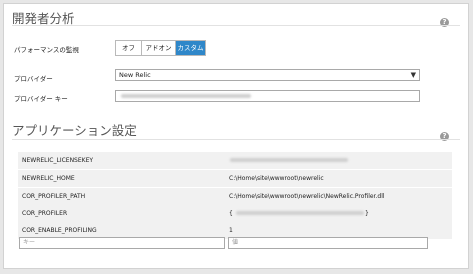  Describe the element at coordinates (267, 75) in the screenshot. I see `provider-select: New Relic ▼` at that location.